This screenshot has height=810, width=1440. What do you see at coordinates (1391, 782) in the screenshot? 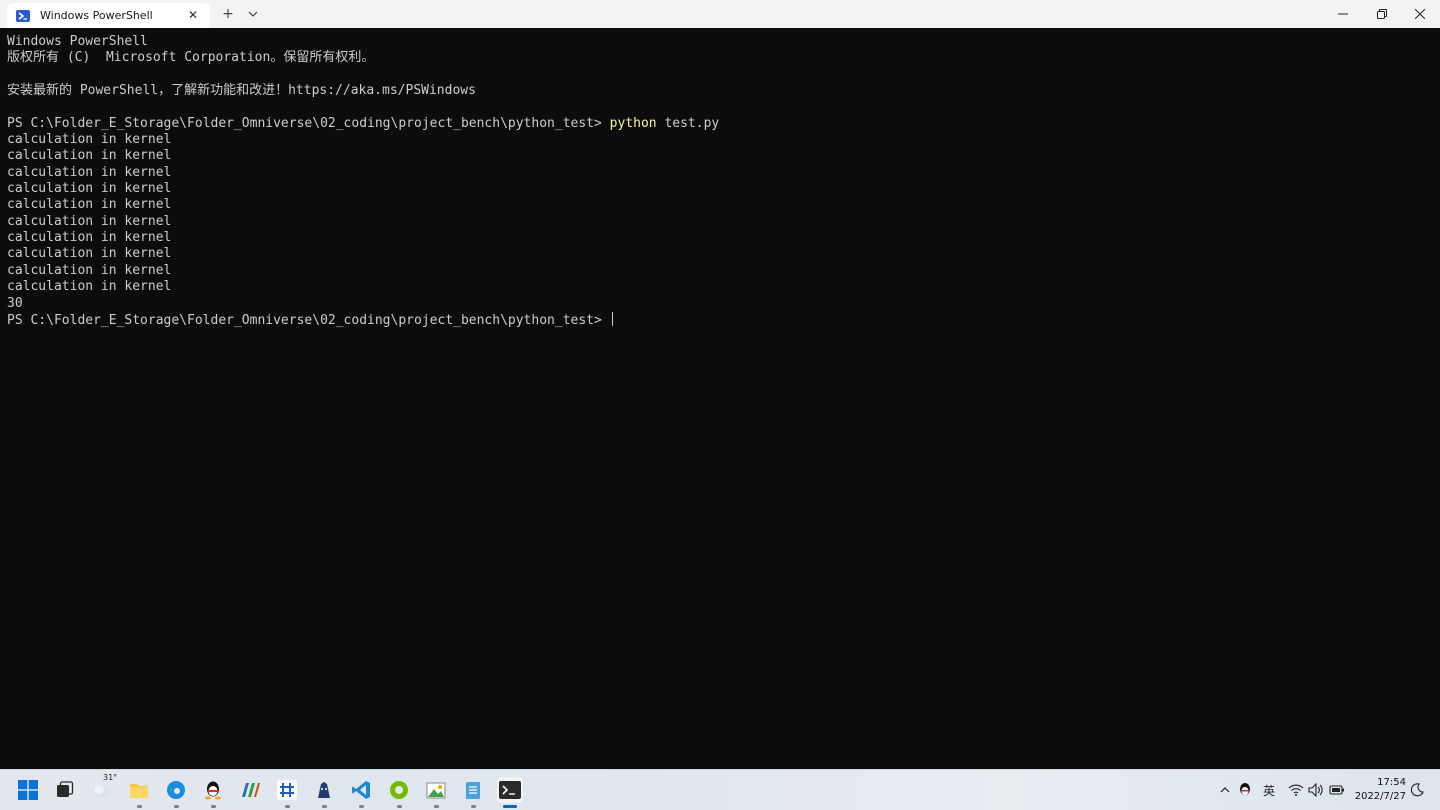
I see `clock-time: 17:54` at bounding box center [1391, 782].